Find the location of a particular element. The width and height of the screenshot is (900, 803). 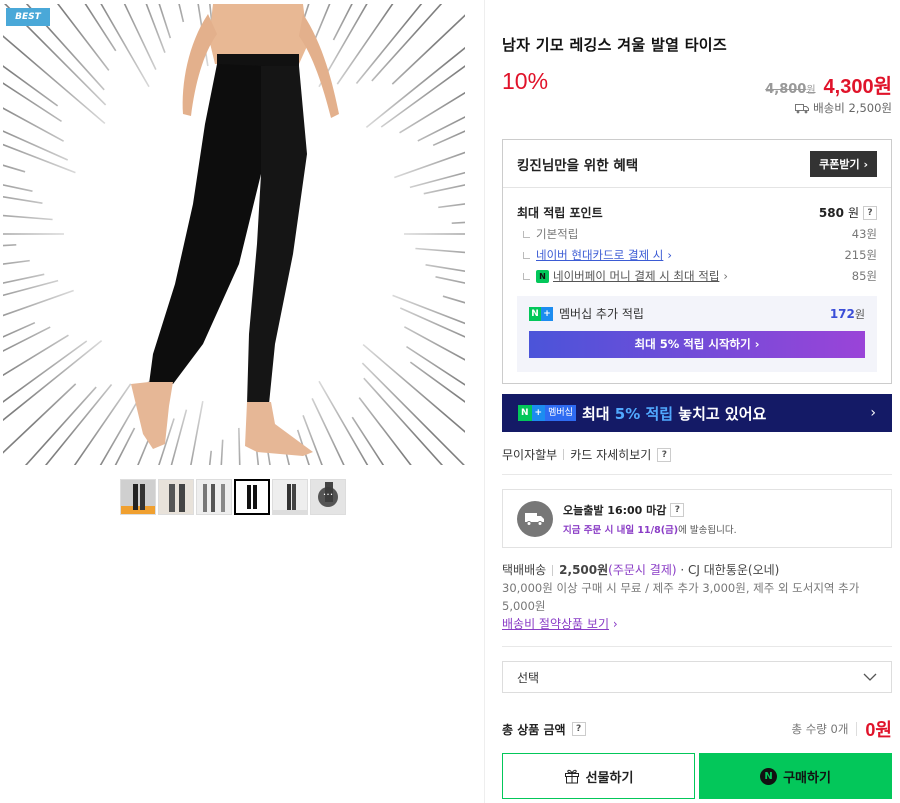

thumbnail-more: ··· is located at coordinates (328, 497).